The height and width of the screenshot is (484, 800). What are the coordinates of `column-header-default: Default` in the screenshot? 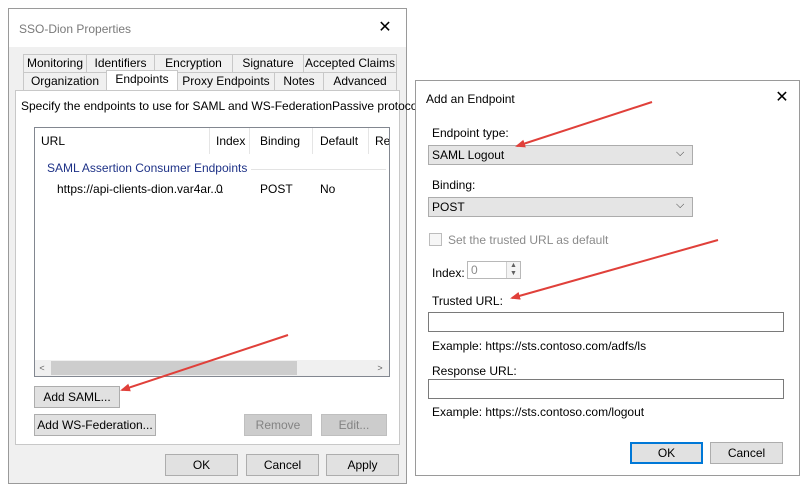 It's located at (339, 141).